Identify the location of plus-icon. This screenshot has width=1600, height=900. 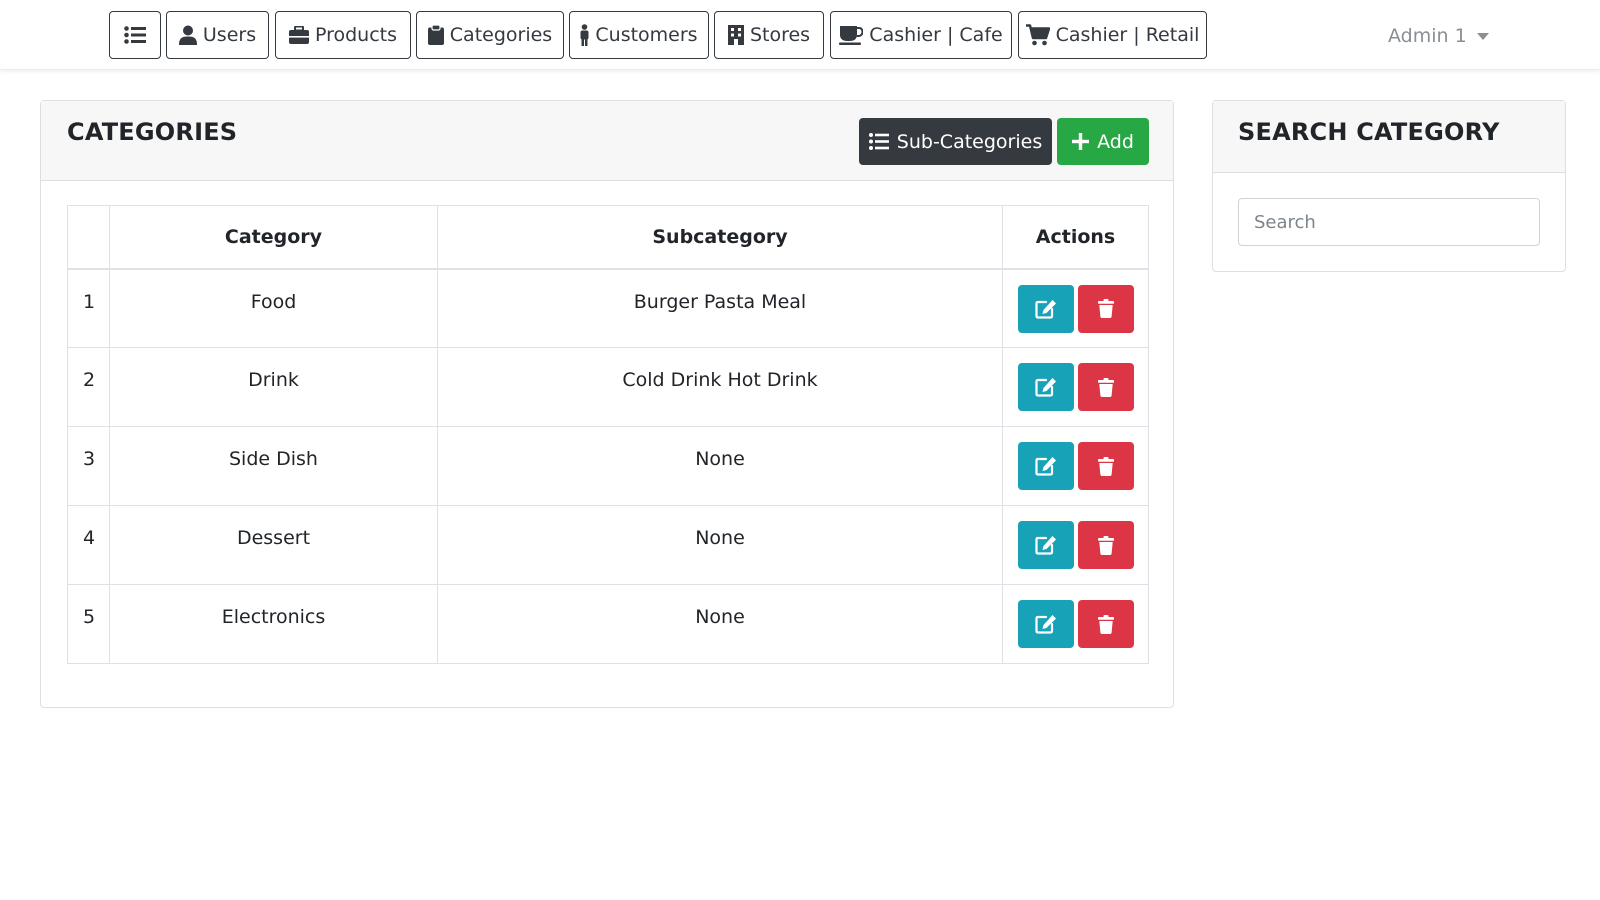
(1081, 141).